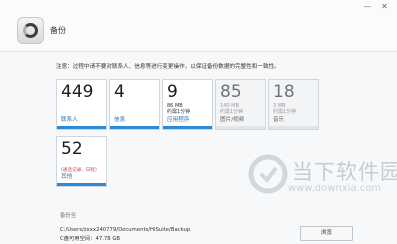 The height and width of the screenshot is (244, 397). I want to click on tile-count: 9, so click(172, 92).